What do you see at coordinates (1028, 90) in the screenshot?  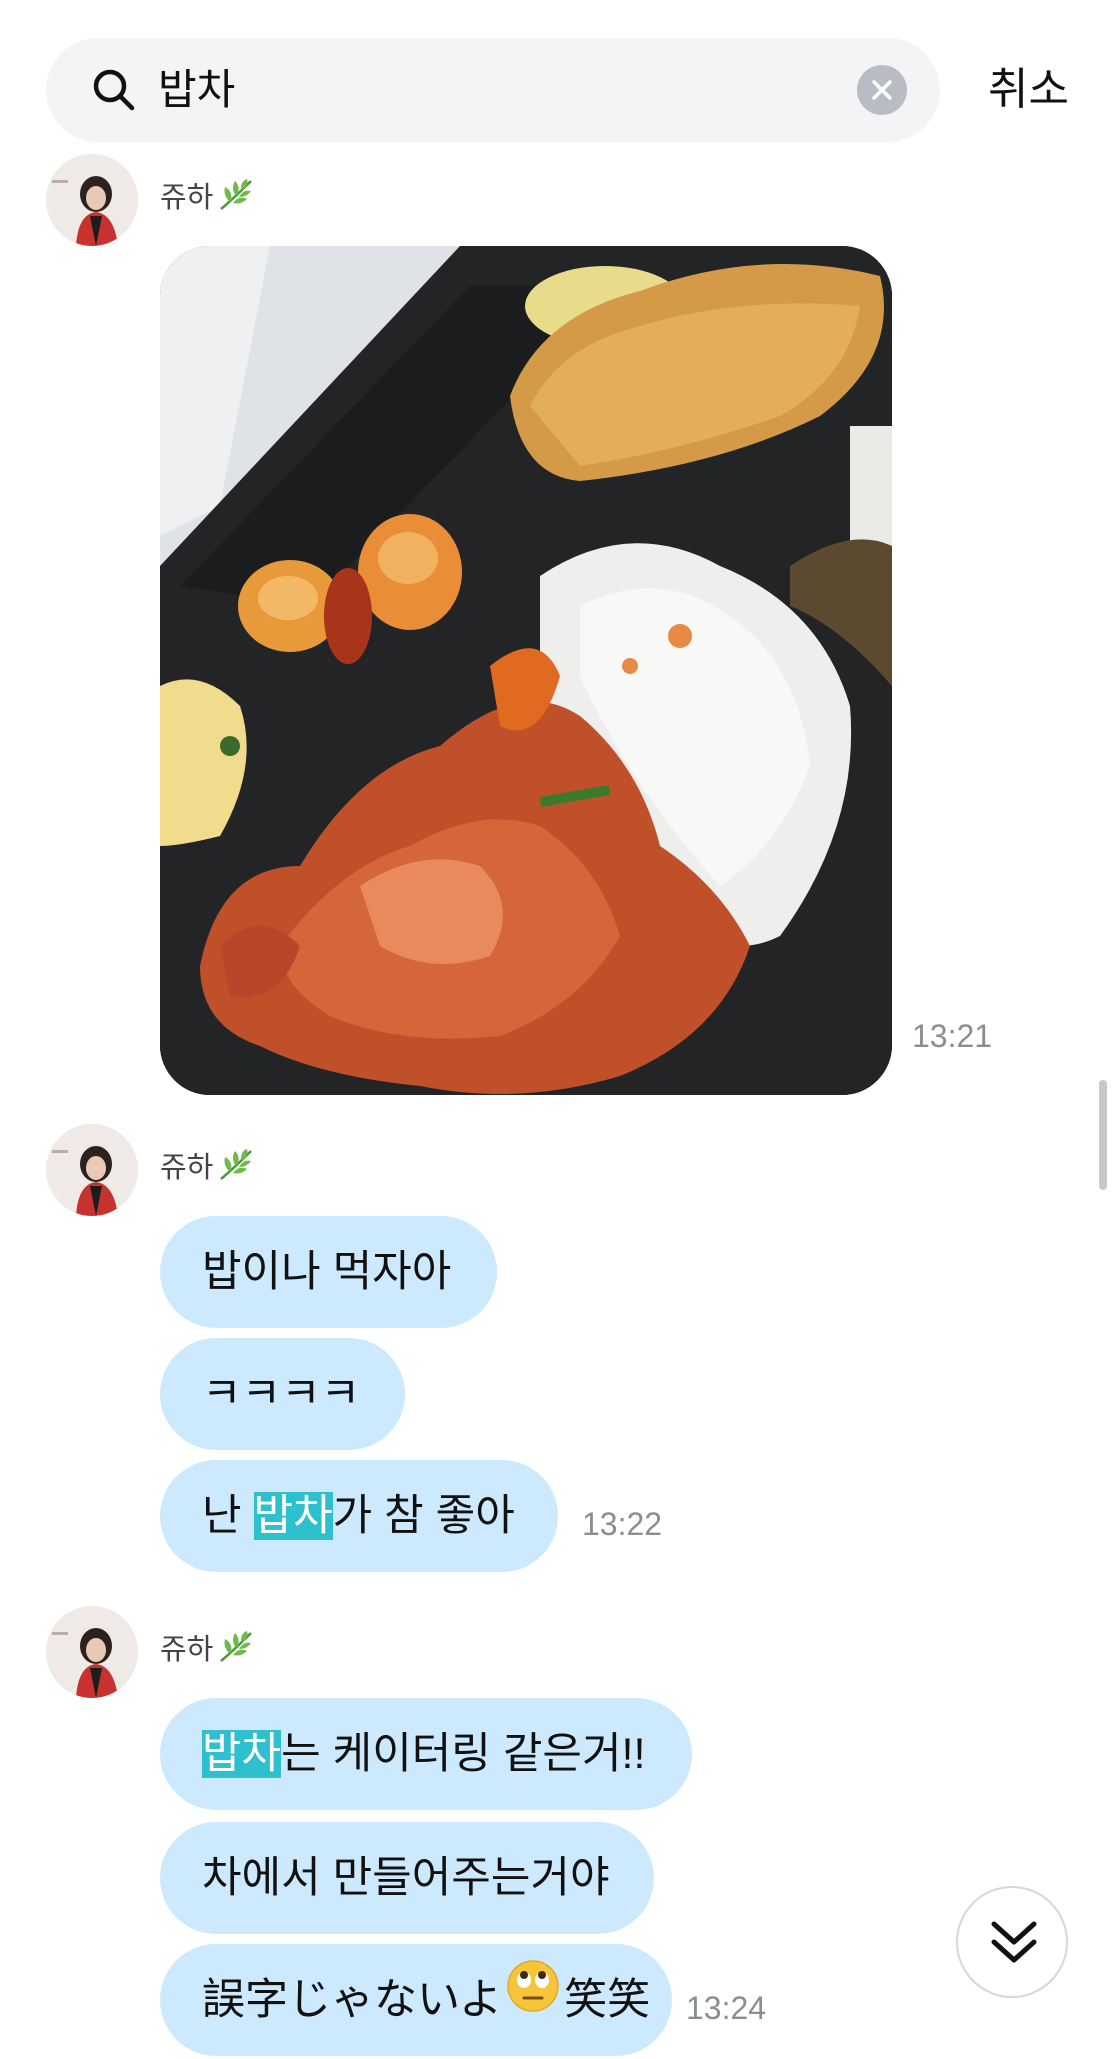 I see `cancel-button: 취소` at bounding box center [1028, 90].